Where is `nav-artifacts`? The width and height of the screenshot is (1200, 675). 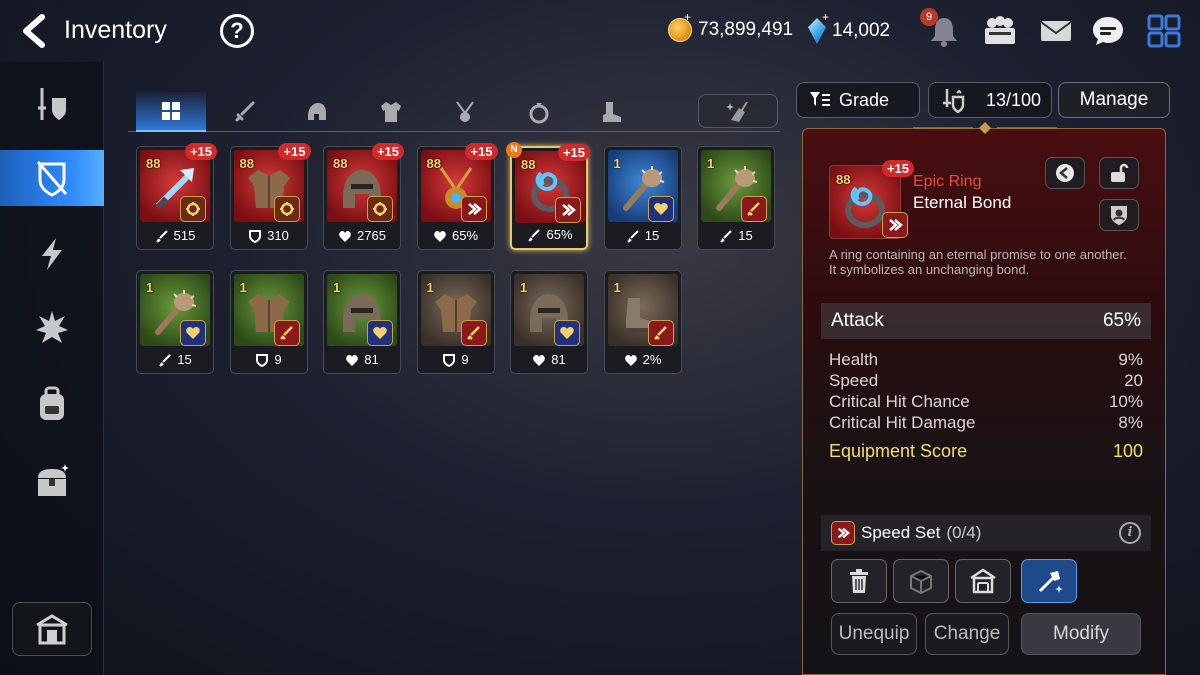 nav-artifacts is located at coordinates (52, 254).